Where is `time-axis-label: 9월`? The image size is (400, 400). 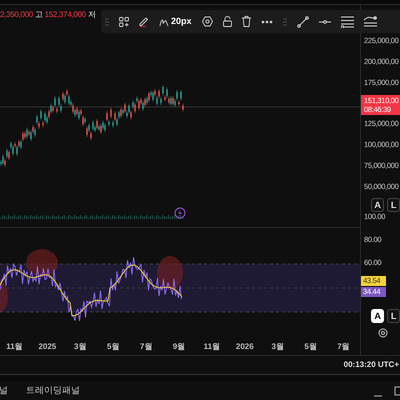
time-axis-label: 9월 is located at coordinates (179, 347).